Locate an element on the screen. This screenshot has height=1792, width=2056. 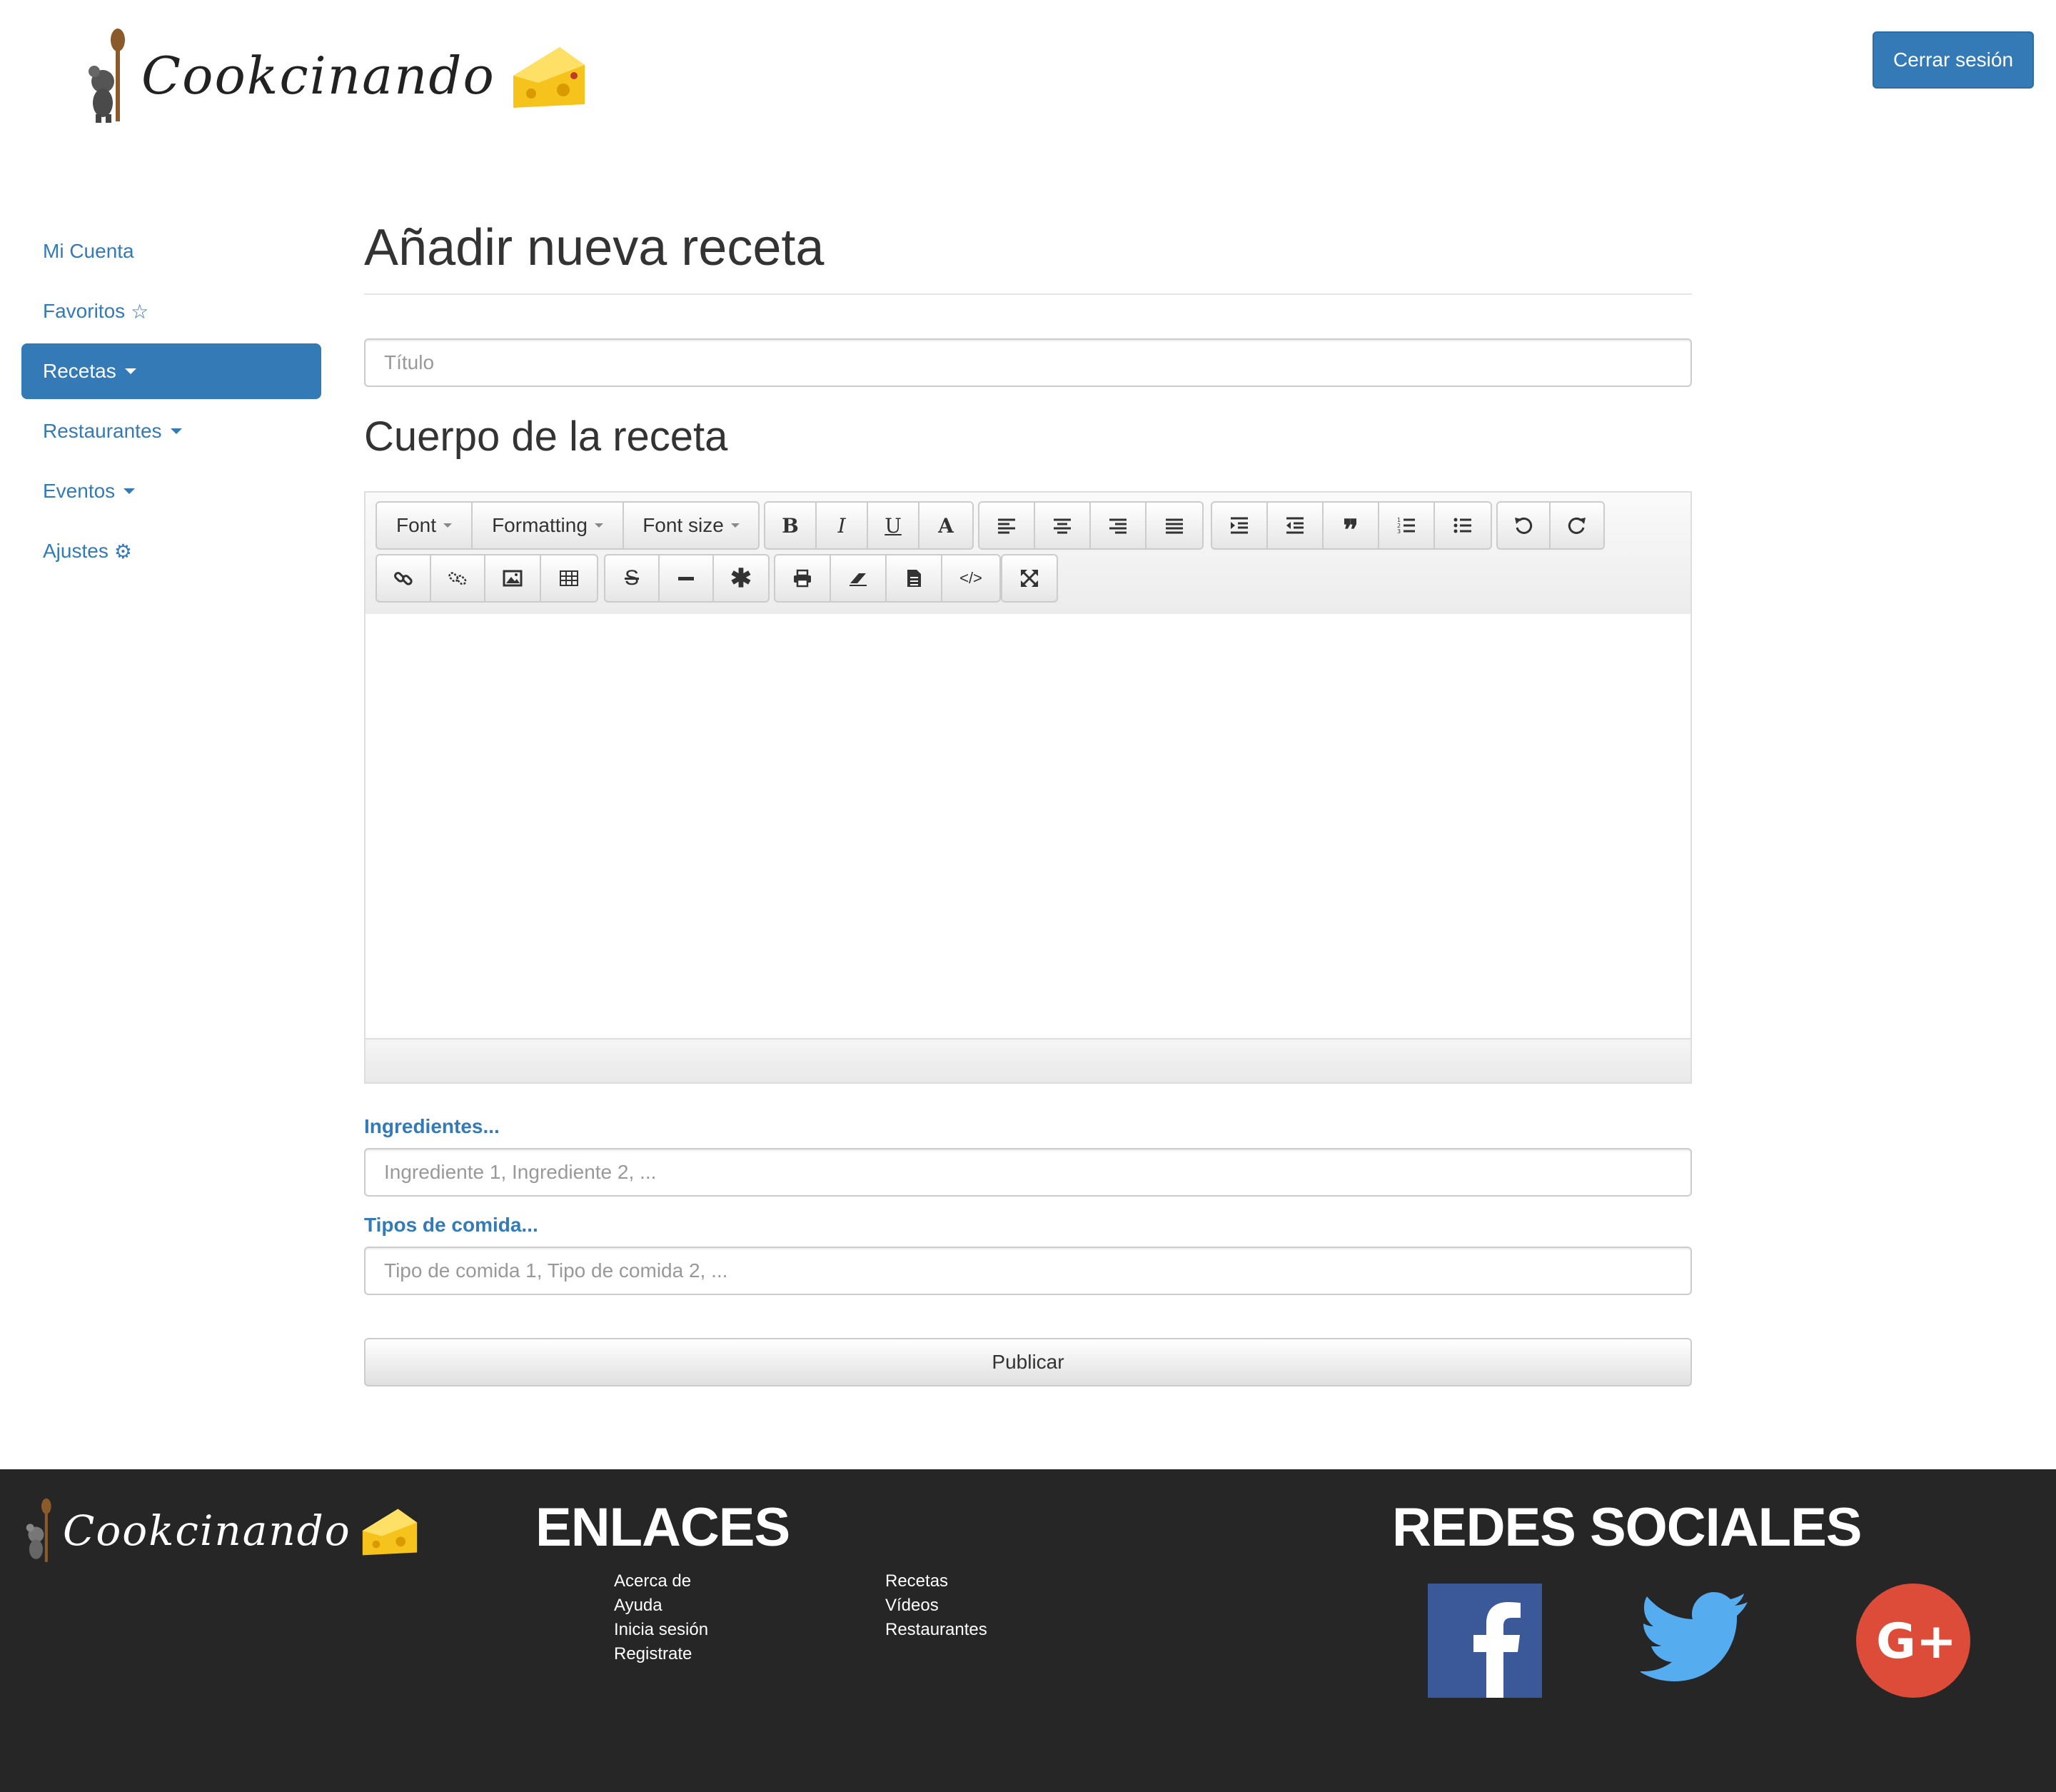
svg-text: 3 is located at coordinates (1399, 531).